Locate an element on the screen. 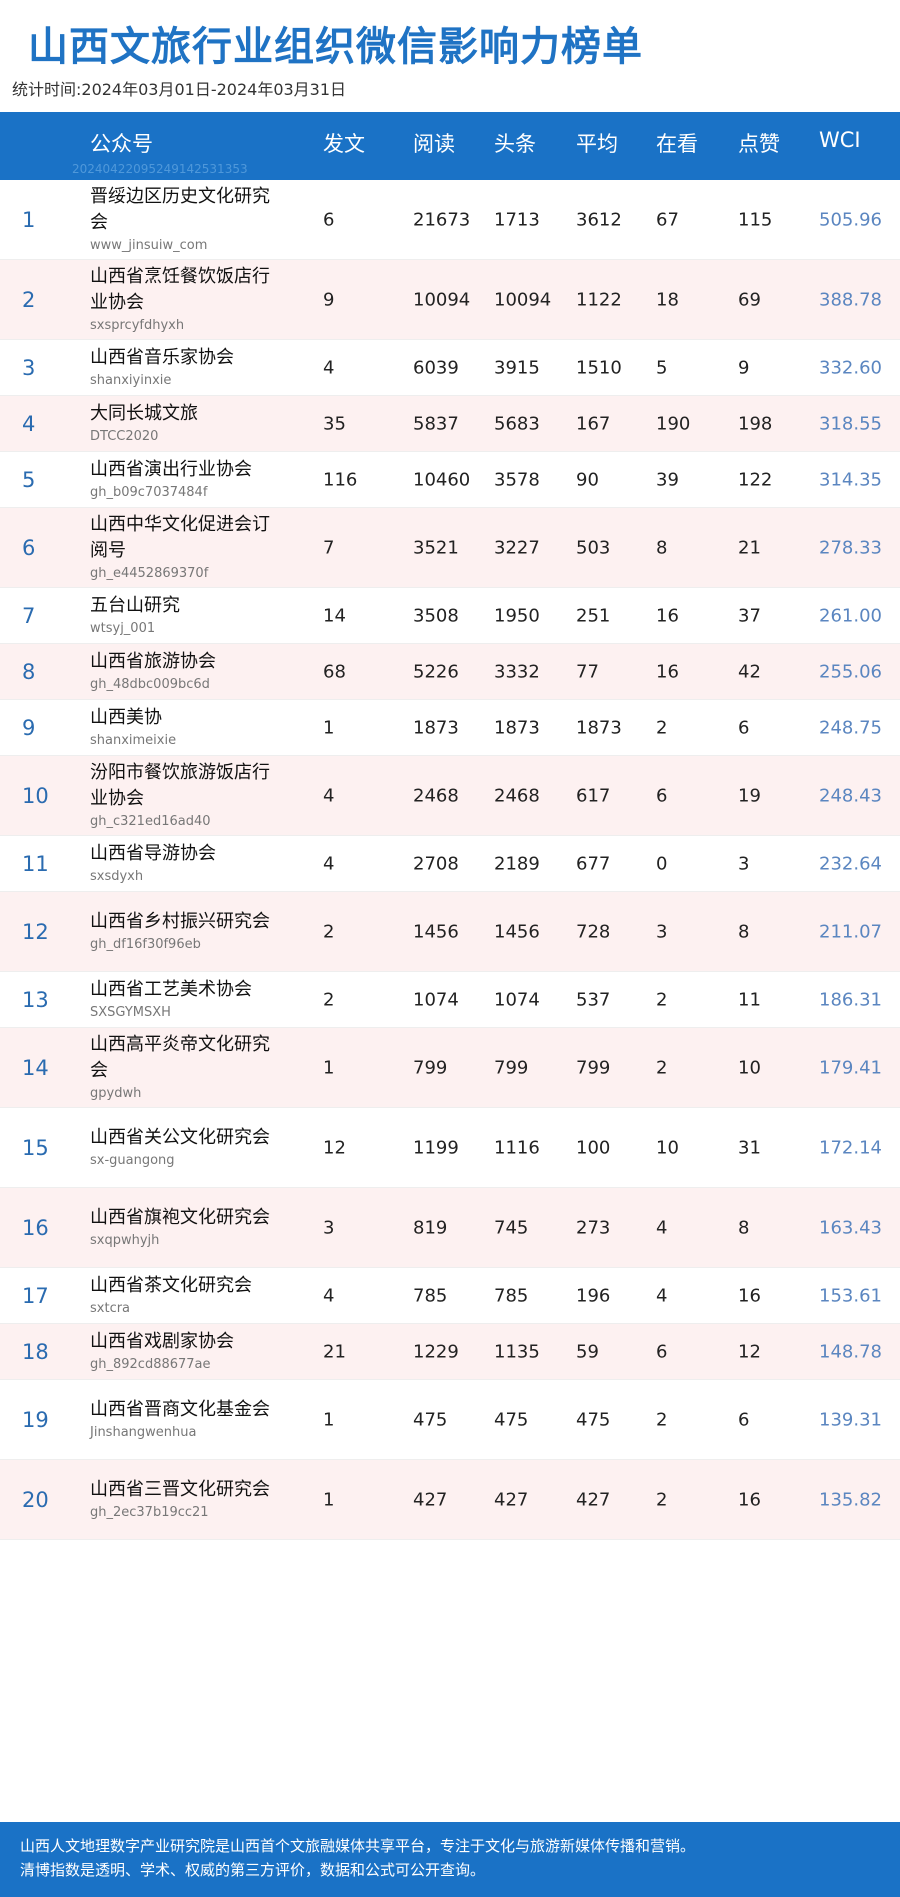 The height and width of the screenshot is (1897, 900). account-id: gh_df16f30f96eb is located at coordinates (145, 944).